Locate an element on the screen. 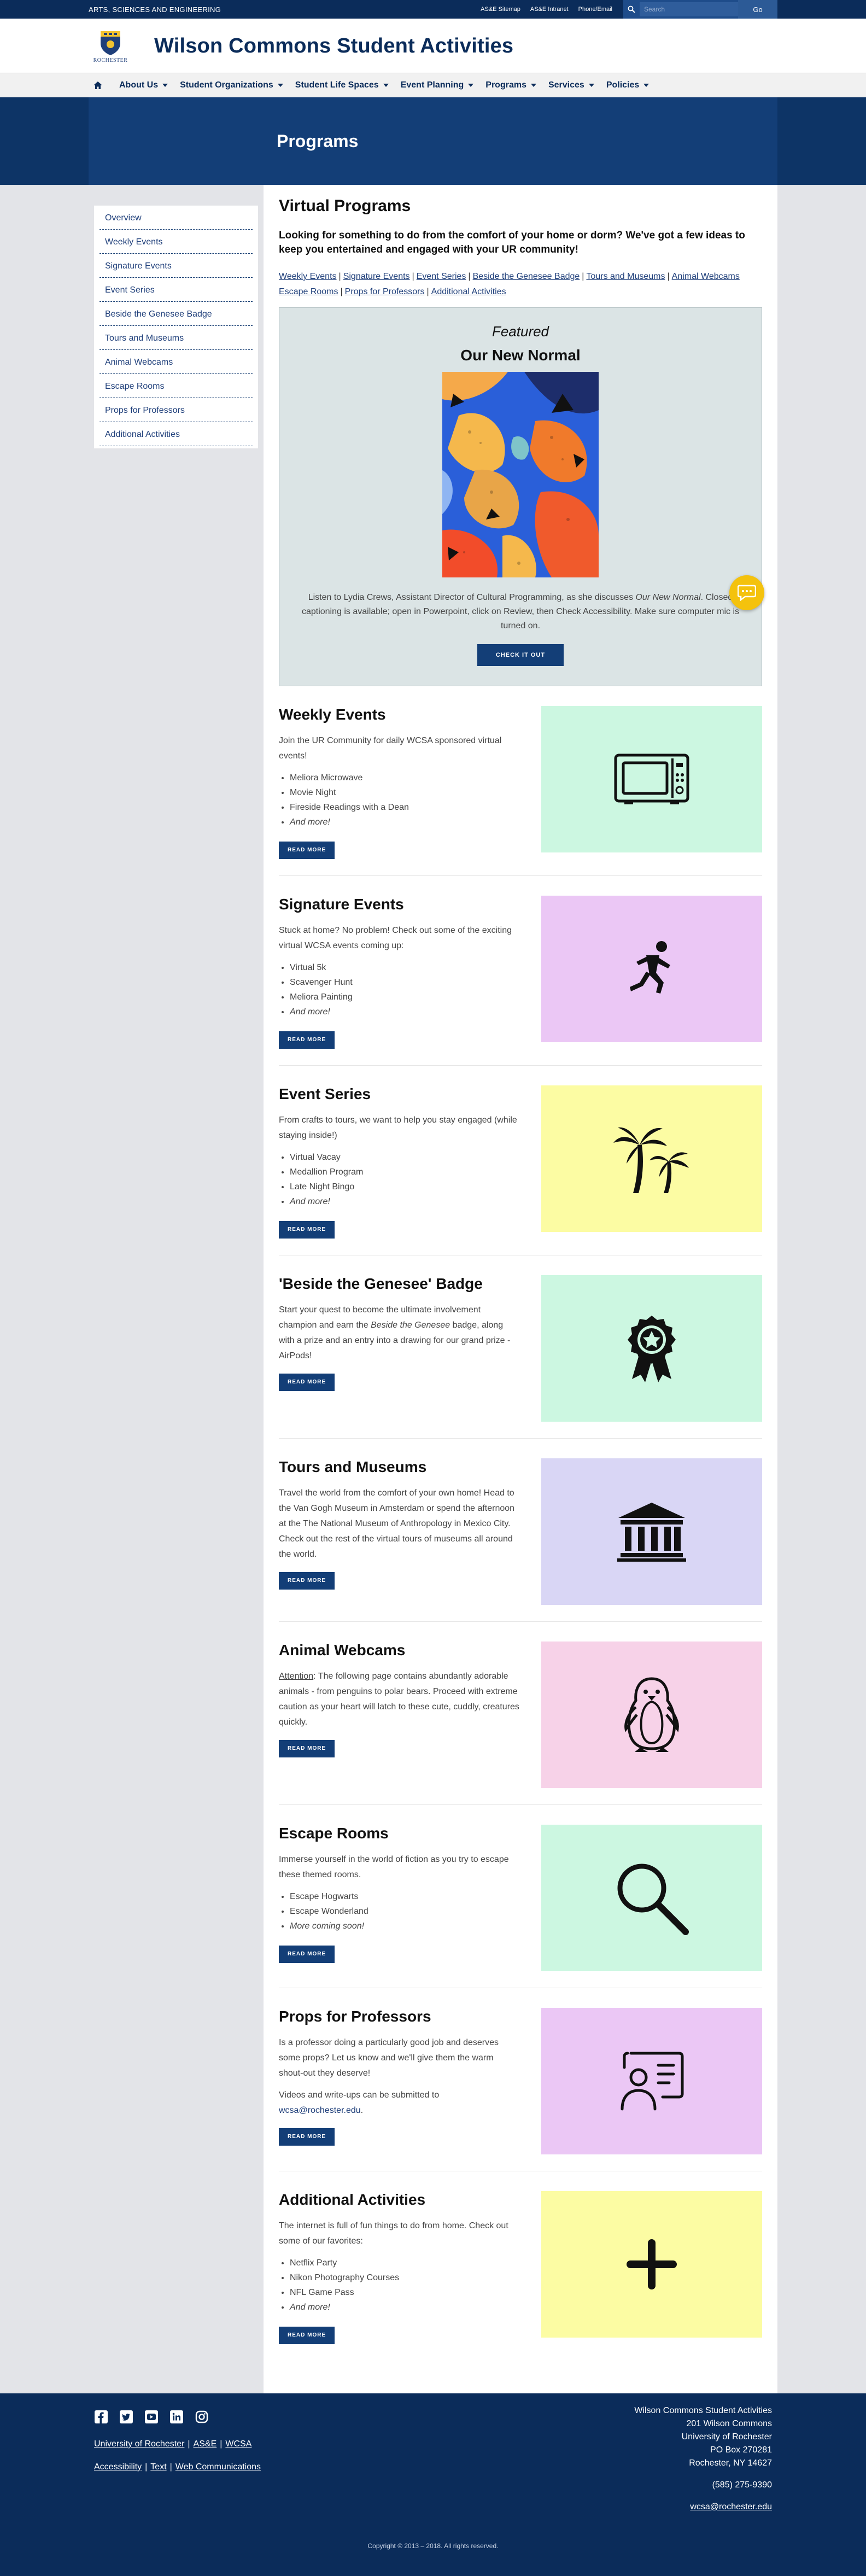  home-icon is located at coordinates (98, 85).